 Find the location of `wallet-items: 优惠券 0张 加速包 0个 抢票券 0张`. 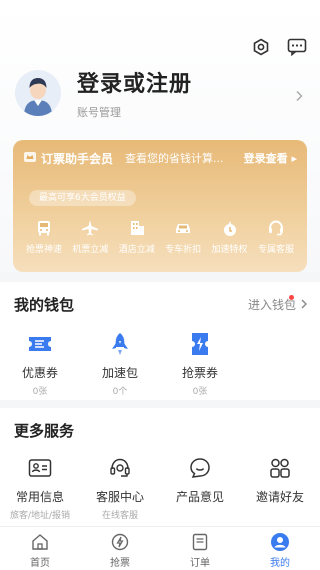

wallet-items: 优惠券 0张 加速包 0个 抢票券 0张 is located at coordinates (120, 363).